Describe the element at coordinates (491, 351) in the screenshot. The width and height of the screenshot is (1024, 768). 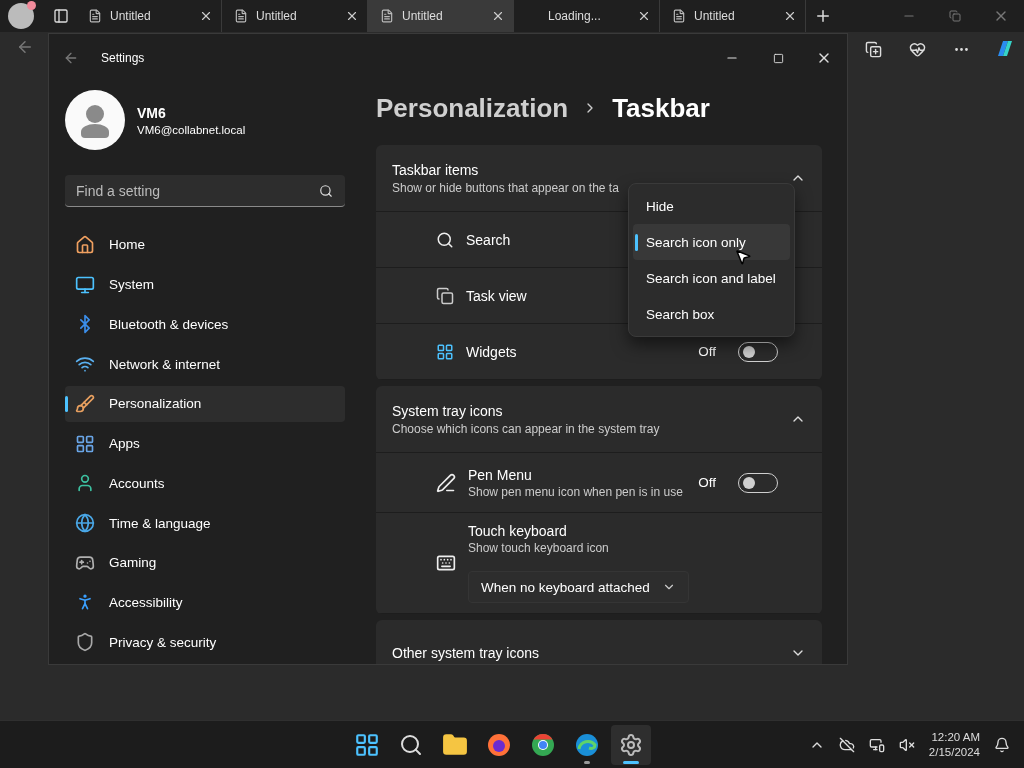
I see `setting-label: Widgets` at that location.